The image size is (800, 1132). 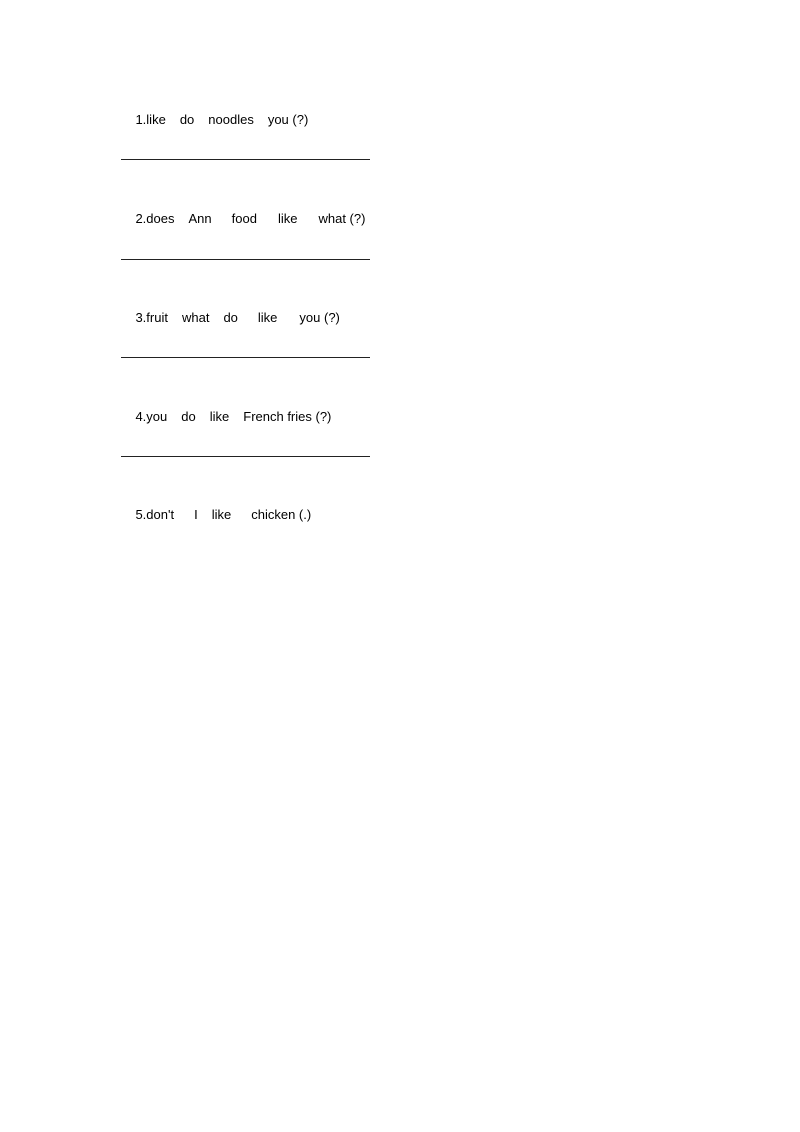 I want to click on question-3: 3.fruit what do like you (?), so click(x=230, y=318).